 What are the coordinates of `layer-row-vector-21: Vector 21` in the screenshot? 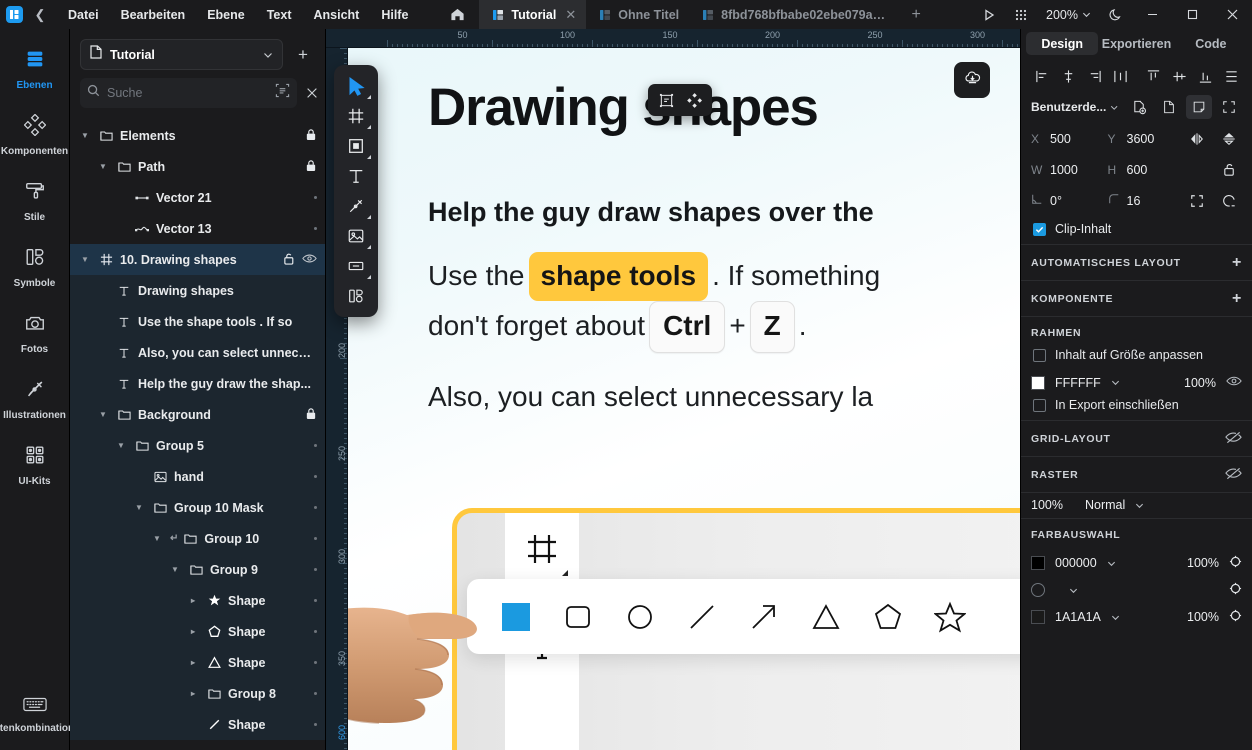 It's located at (197, 197).